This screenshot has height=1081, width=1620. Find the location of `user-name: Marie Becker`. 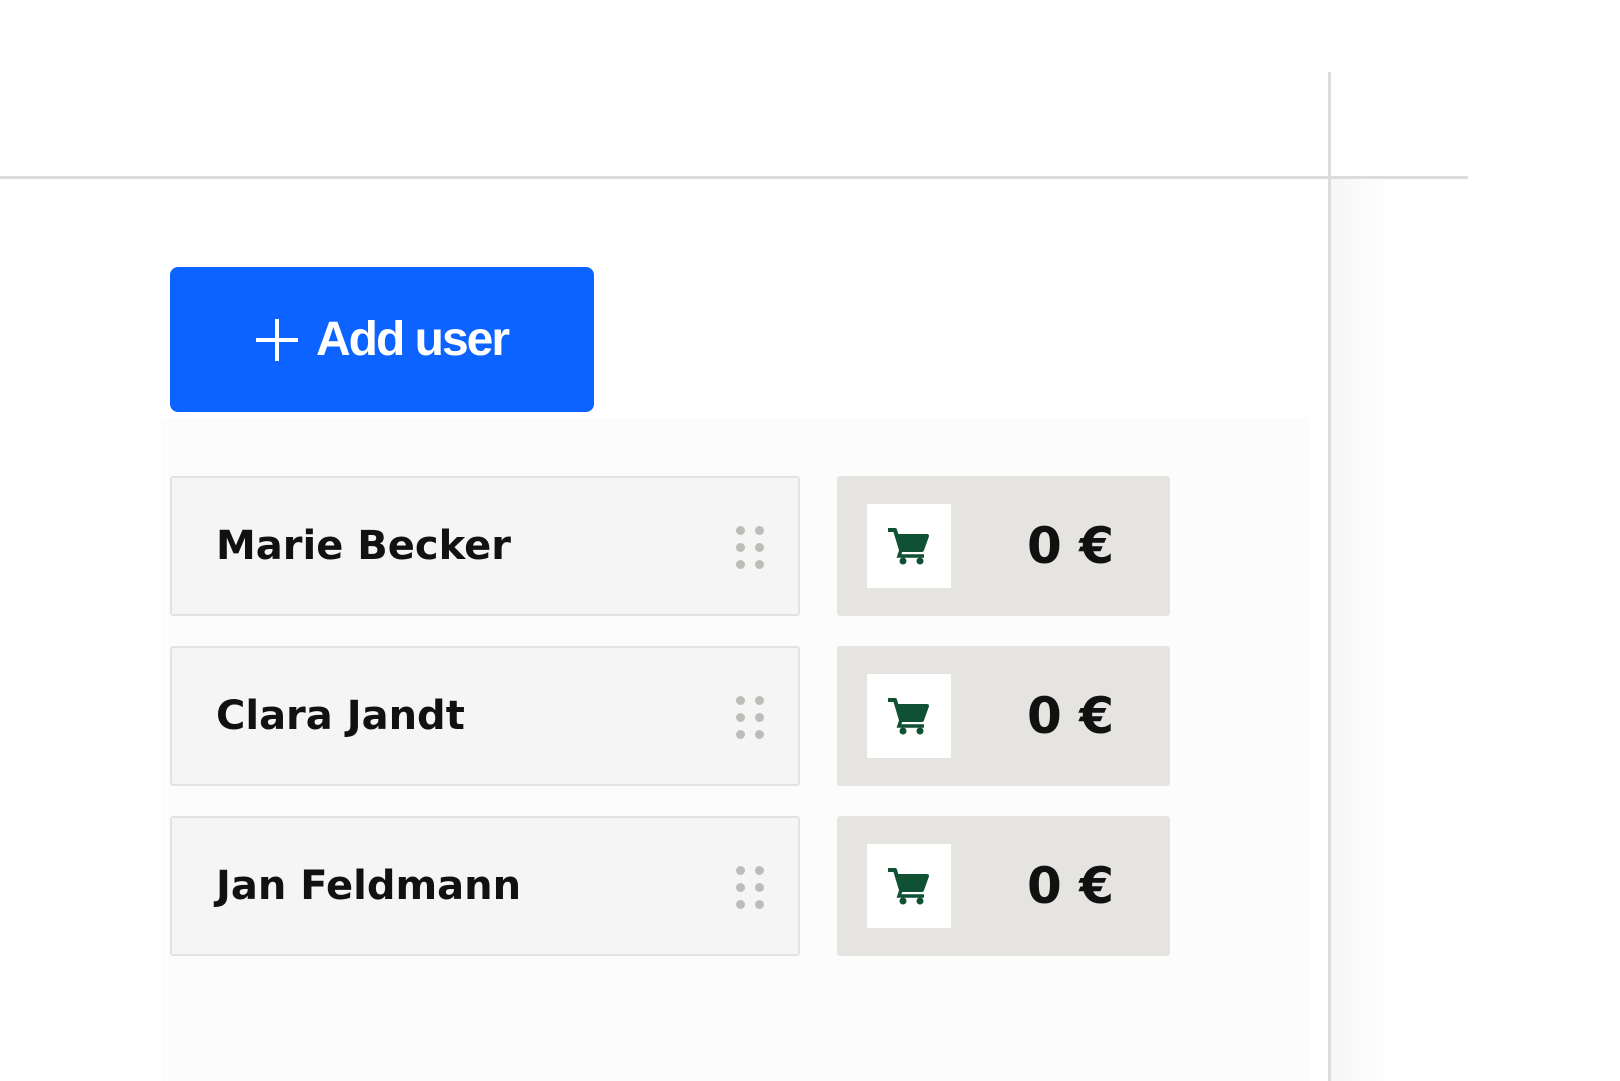

user-name: Marie Becker is located at coordinates (363, 546).